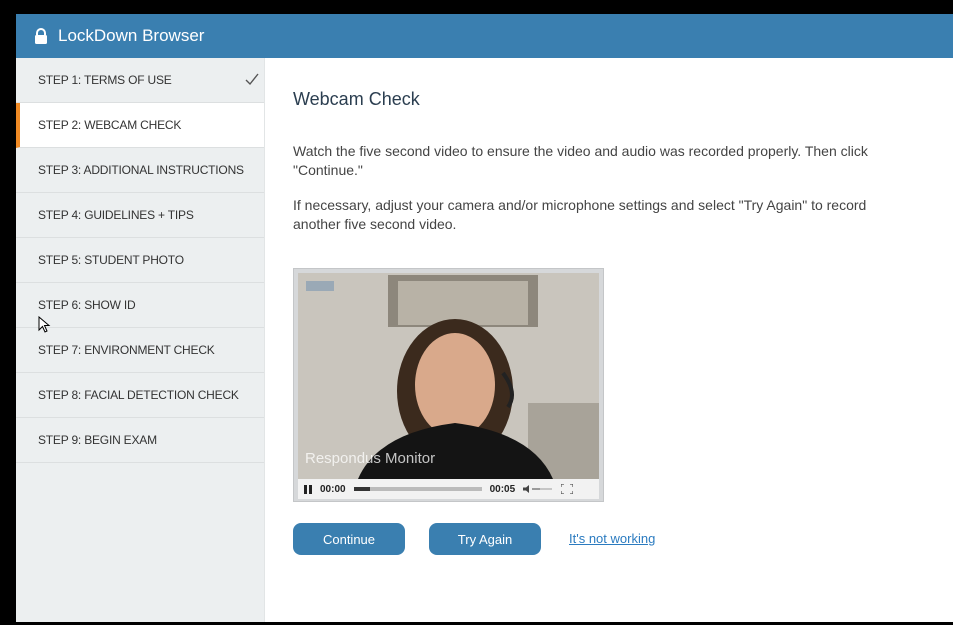 This screenshot has width=953, height=625. I want to click on sidebar-step-additional-instructions: STEP 3: ADDITIONAL INSTRUCTIONS, so click(140, 170).